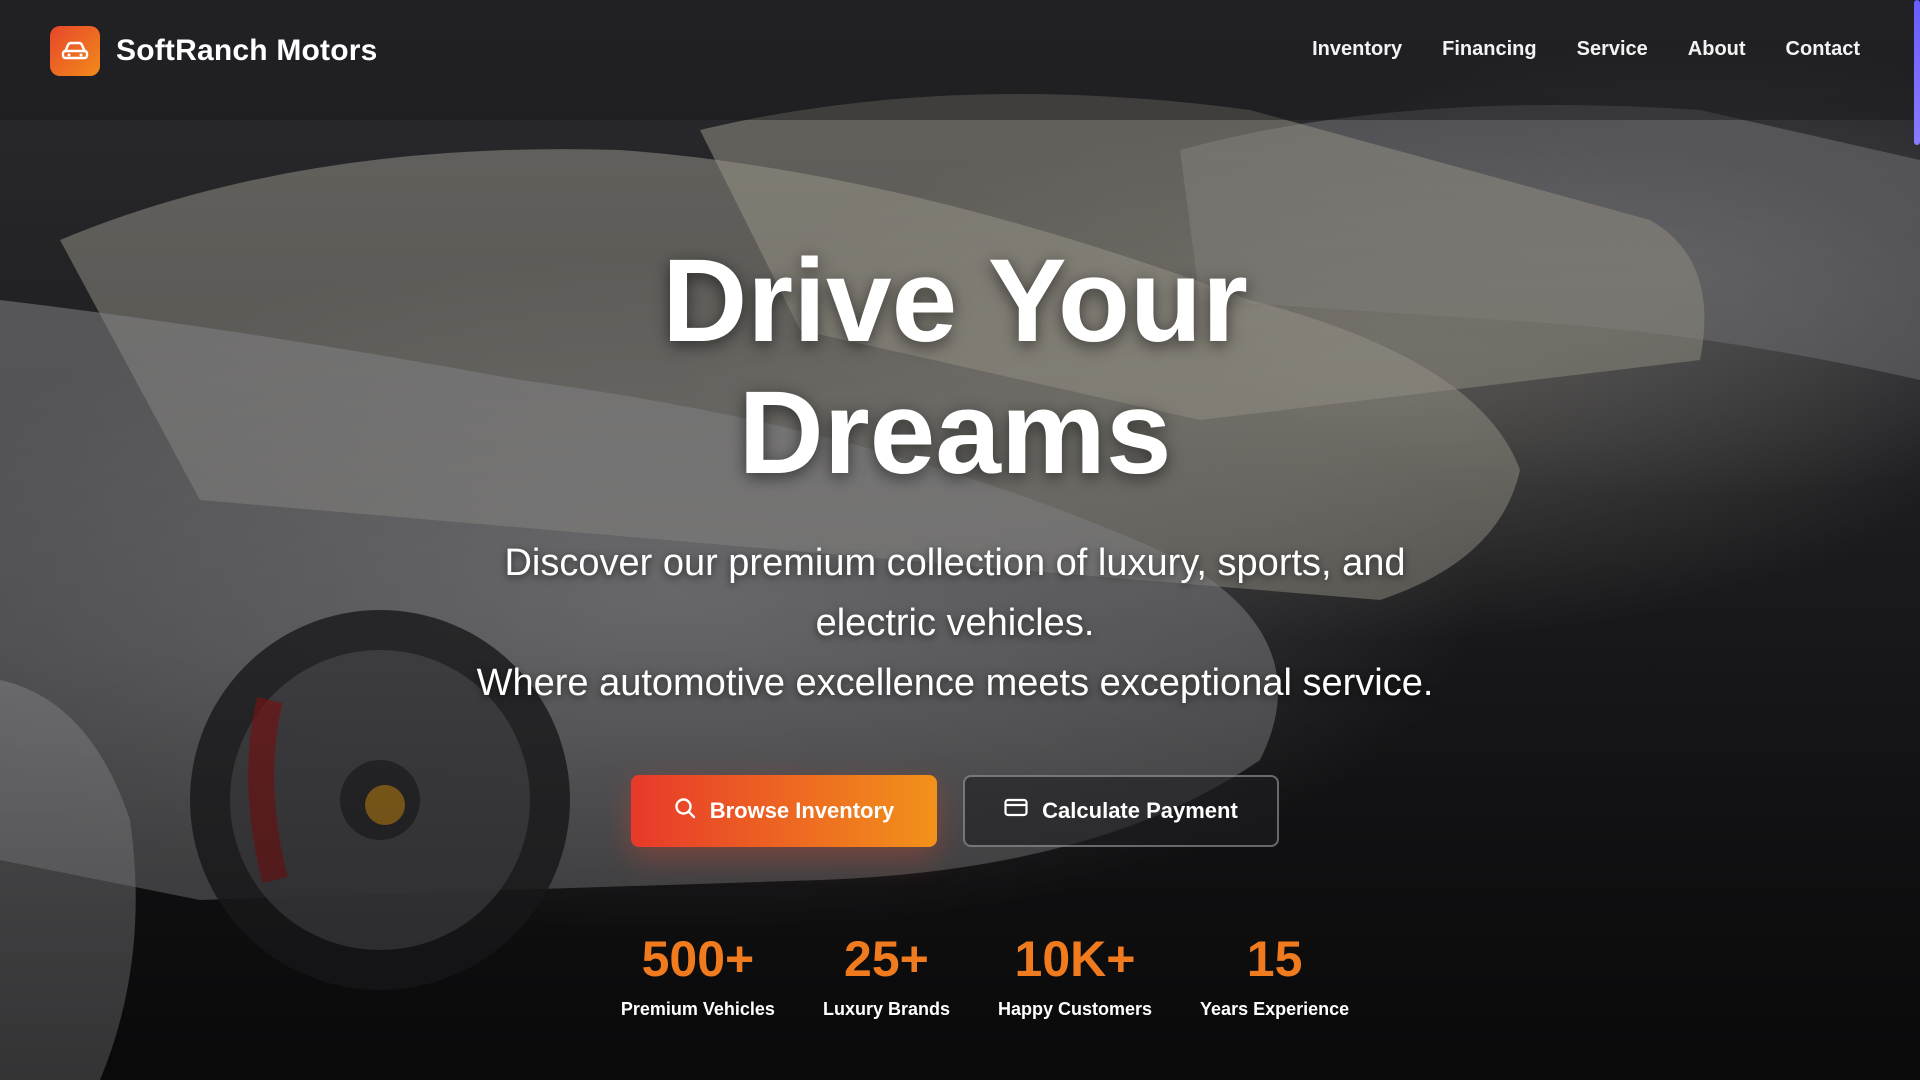 The image size is (1920, 1080). I want to click on stat-label: Happy Customers, so click(1075, 1009).